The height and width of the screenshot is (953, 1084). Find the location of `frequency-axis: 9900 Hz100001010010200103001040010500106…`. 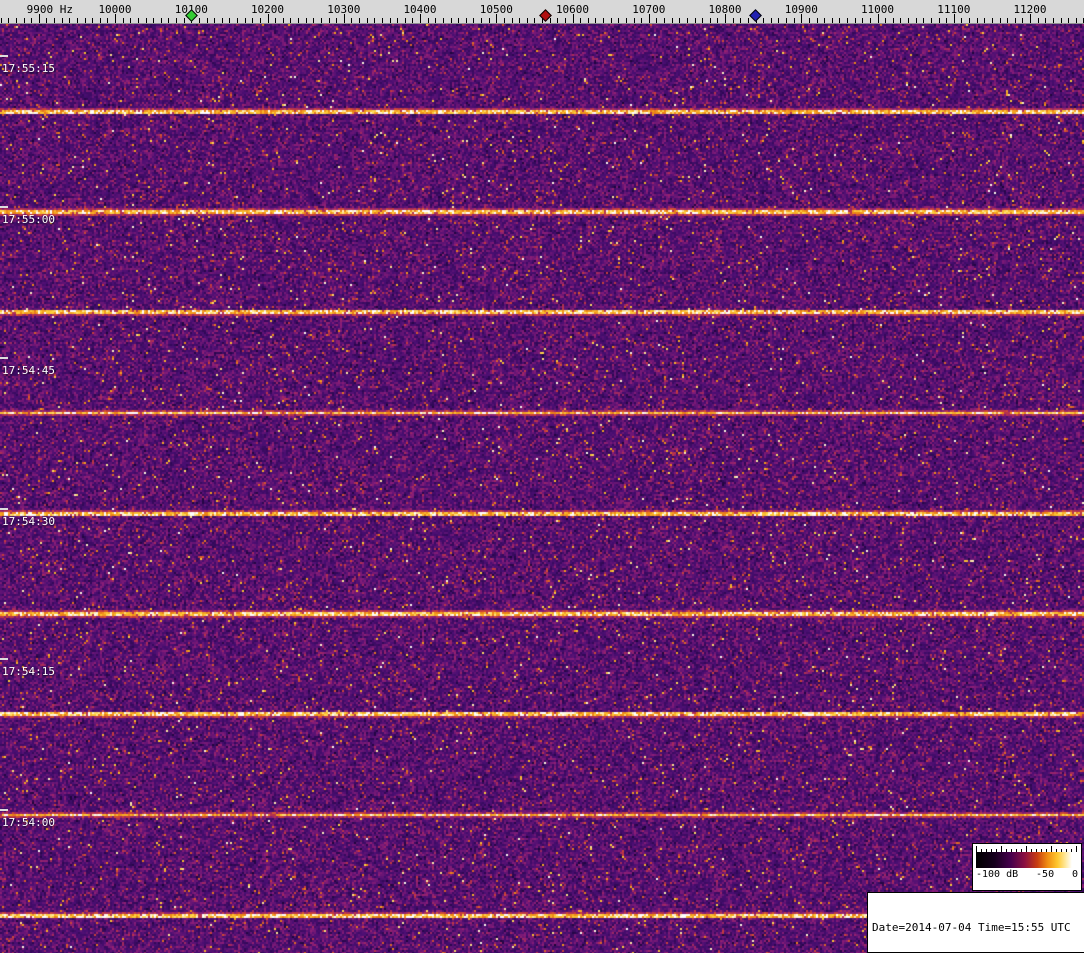

frequency-axis: 9900 Hz100001010010200103001040010500106… is located at coordinates (542, 12).